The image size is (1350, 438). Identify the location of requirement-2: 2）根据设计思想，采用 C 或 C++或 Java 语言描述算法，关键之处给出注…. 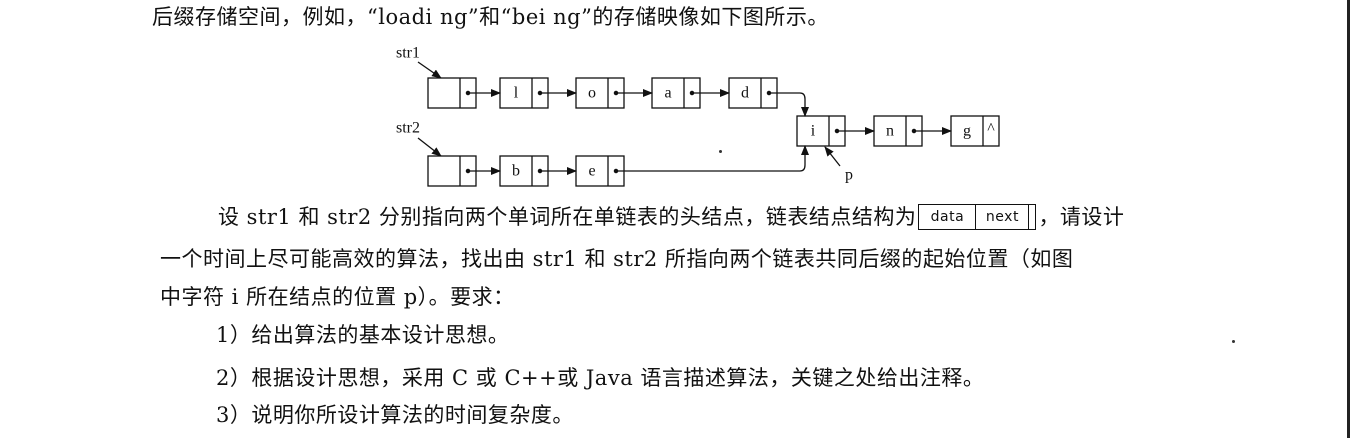
(600, 378).